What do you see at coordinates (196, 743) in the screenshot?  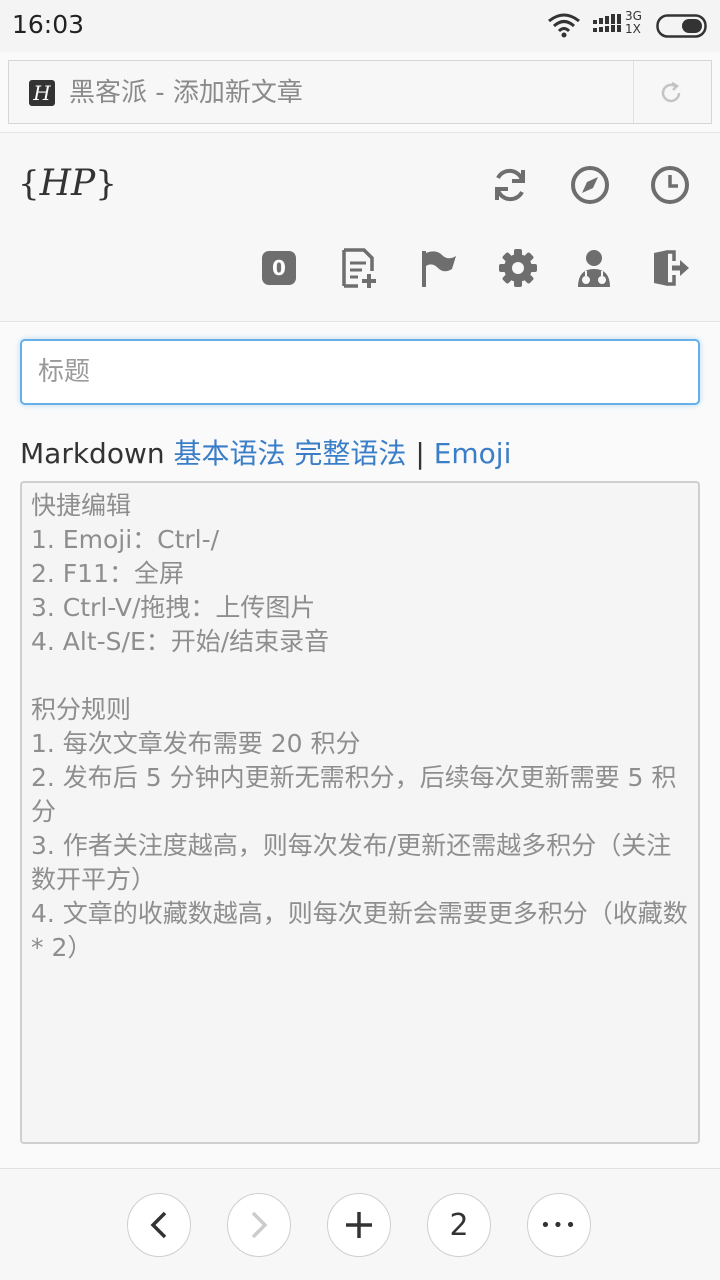 I see `editor-line: 1. 每次文章发布需要 20 积分` at bounding box center [196, 743].